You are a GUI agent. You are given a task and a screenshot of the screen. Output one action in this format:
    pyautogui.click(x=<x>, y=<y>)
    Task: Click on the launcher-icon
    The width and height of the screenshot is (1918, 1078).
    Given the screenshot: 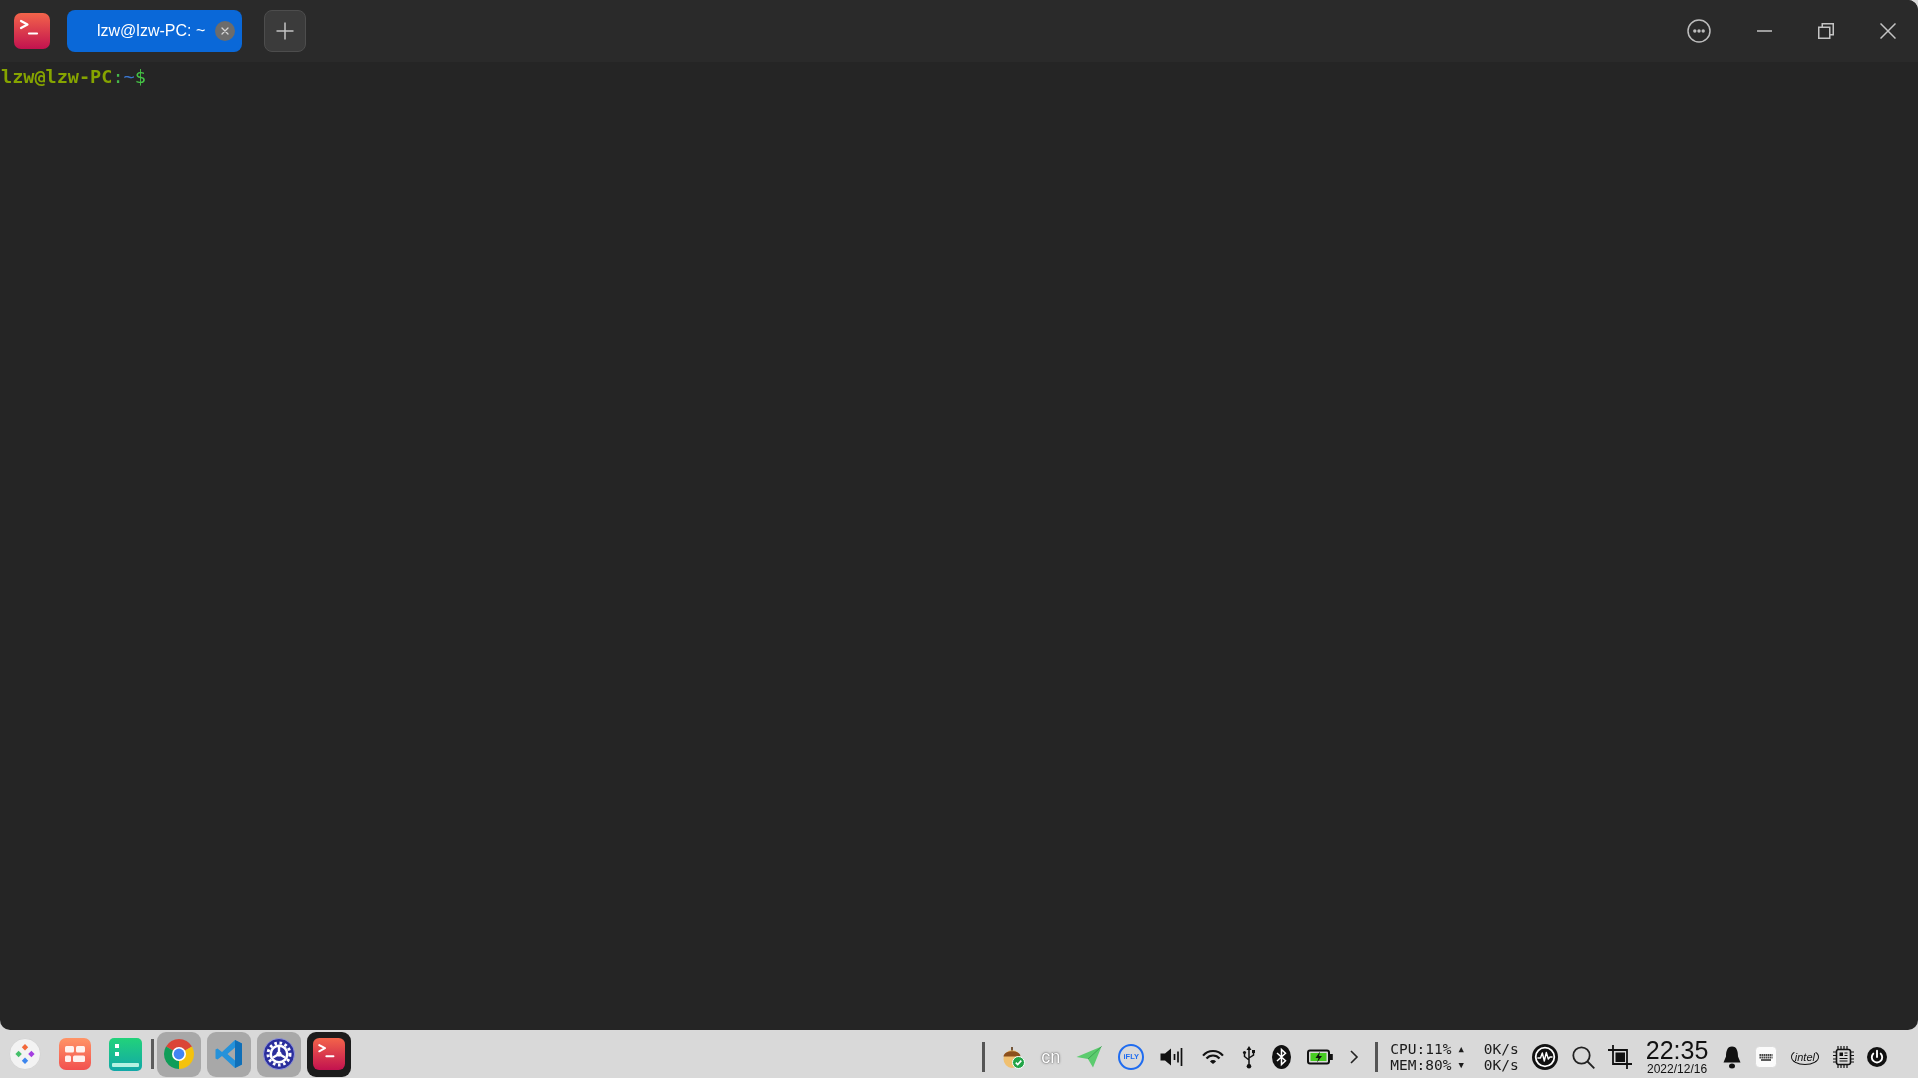 What is the action you would take?
    pyautogui.click(x=25, y=1054)
    